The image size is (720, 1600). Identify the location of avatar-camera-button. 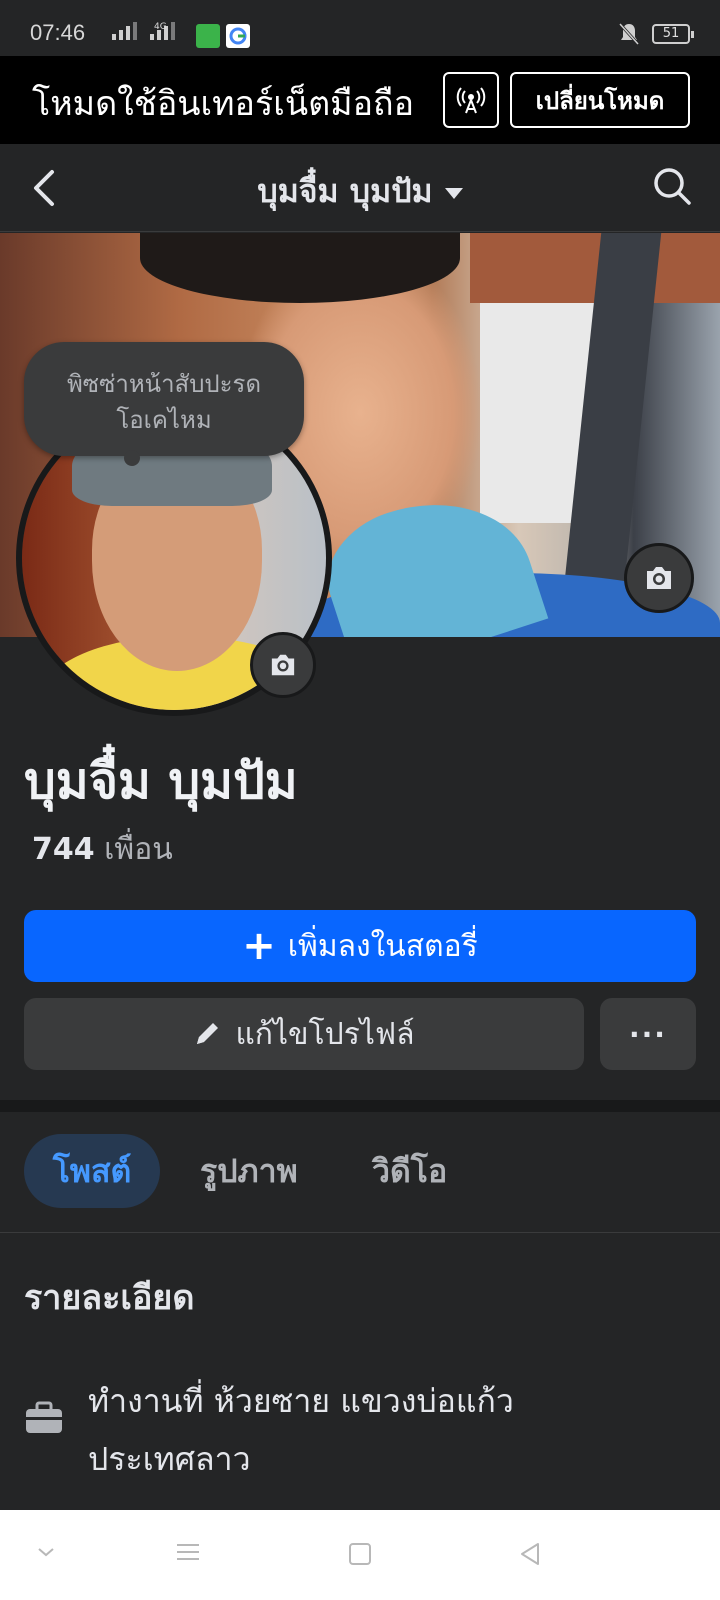
(283, 665).